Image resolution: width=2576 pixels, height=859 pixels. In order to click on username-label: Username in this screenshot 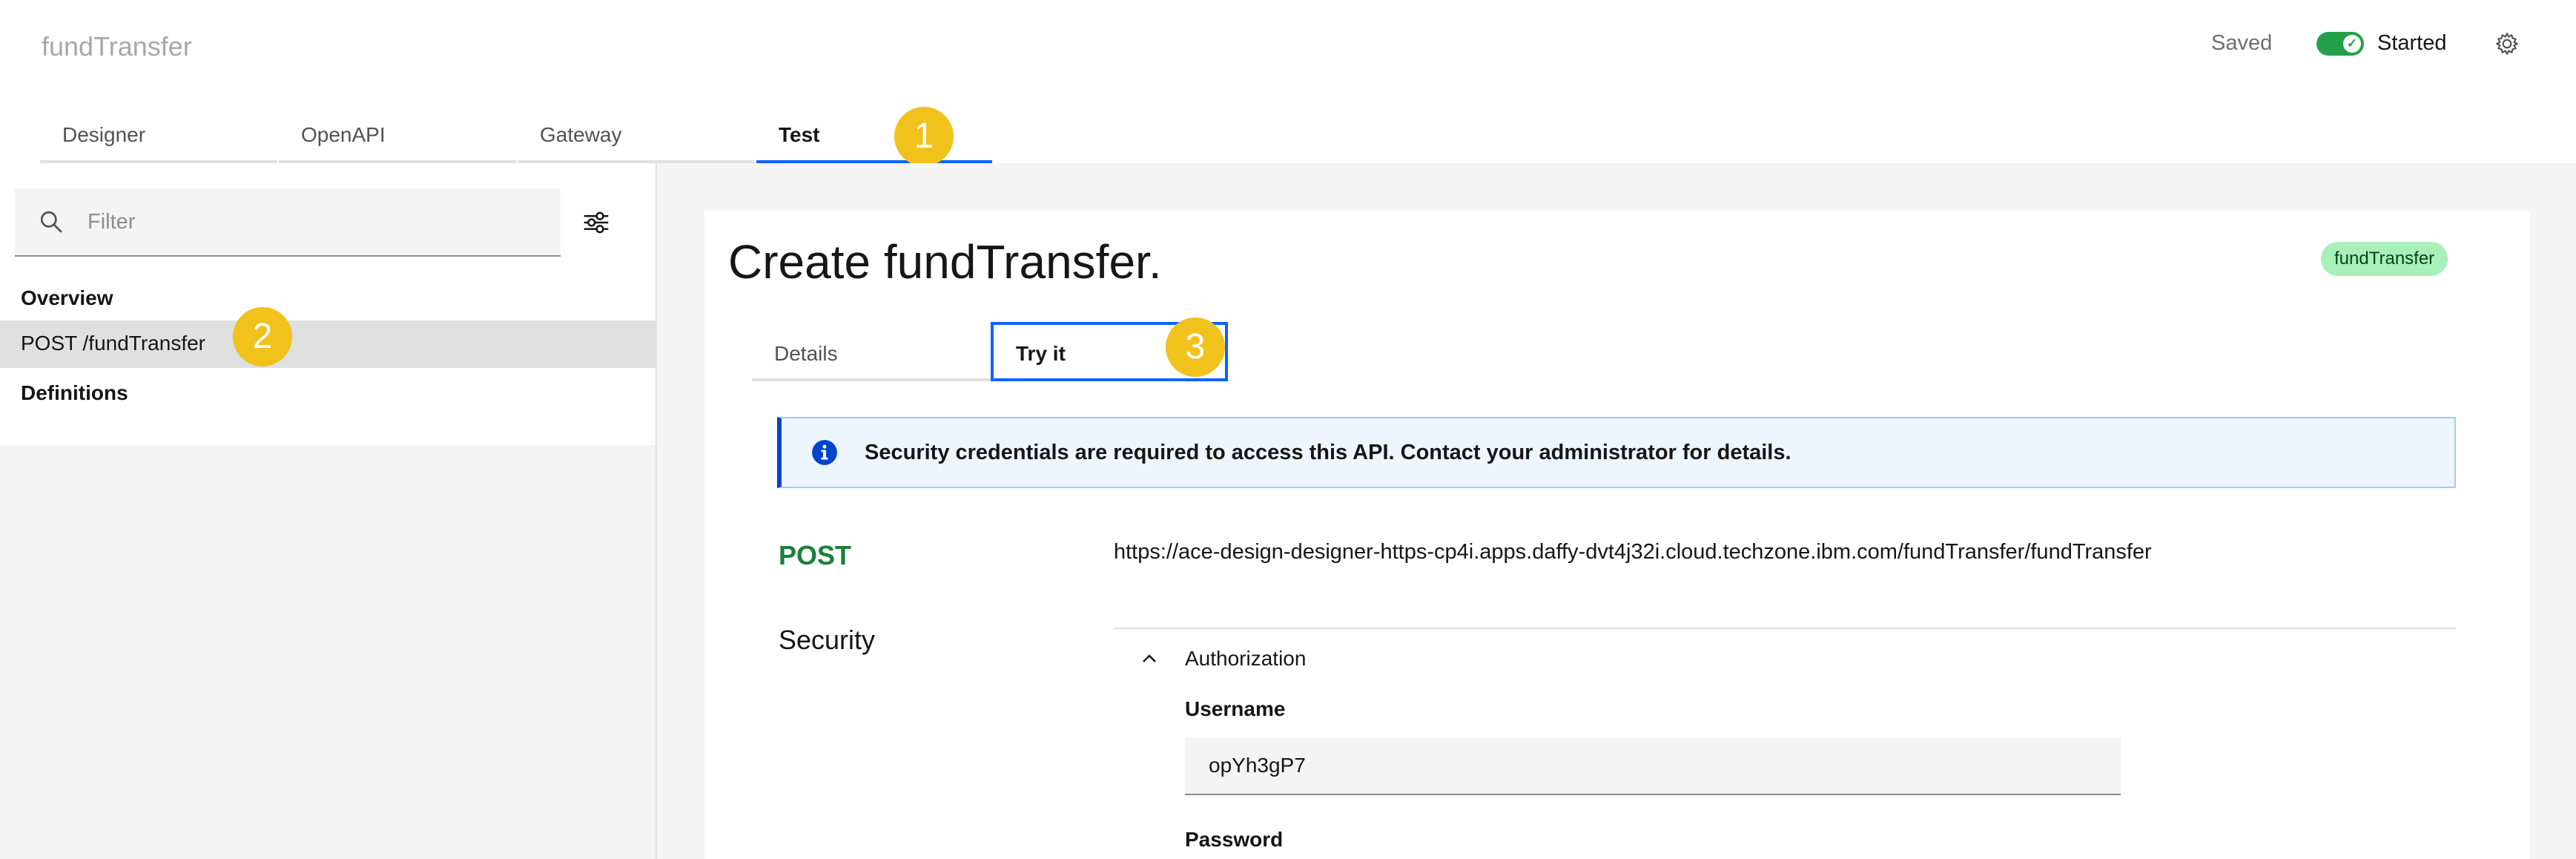, I will do `click(1235, 708)`.